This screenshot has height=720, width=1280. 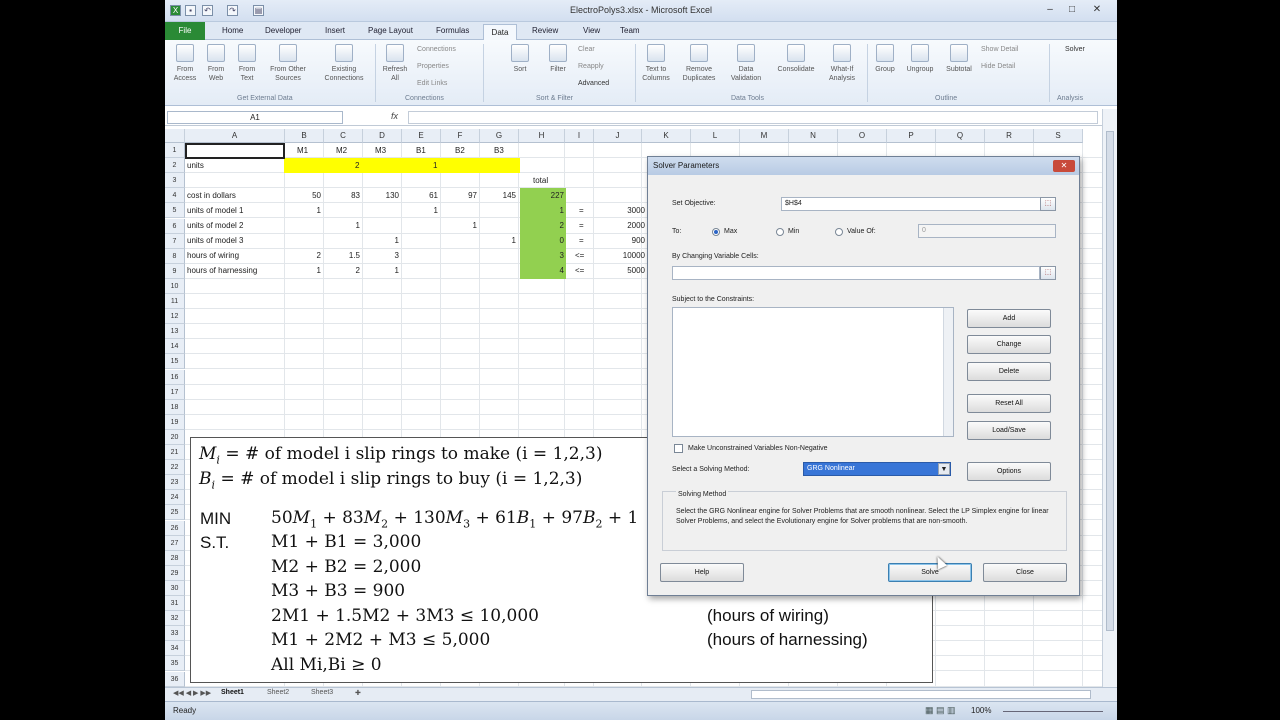 What do you see at coordinates (1009, 471) in the screenshot?
I see `options-button: Options` at bounding box center [1009, 471].